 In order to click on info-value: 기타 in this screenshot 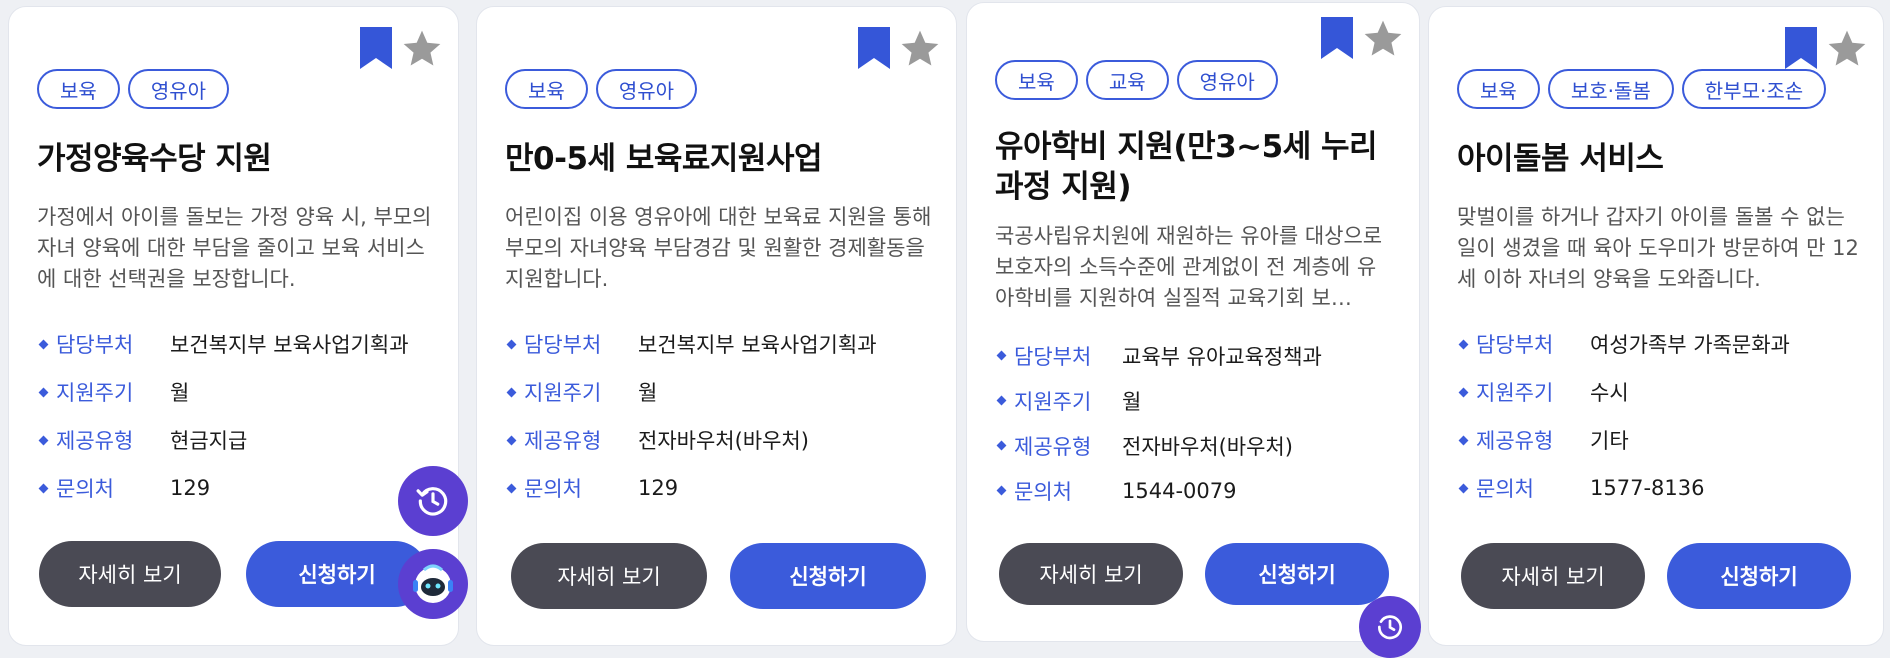, I will do `click(1609, 441)`.